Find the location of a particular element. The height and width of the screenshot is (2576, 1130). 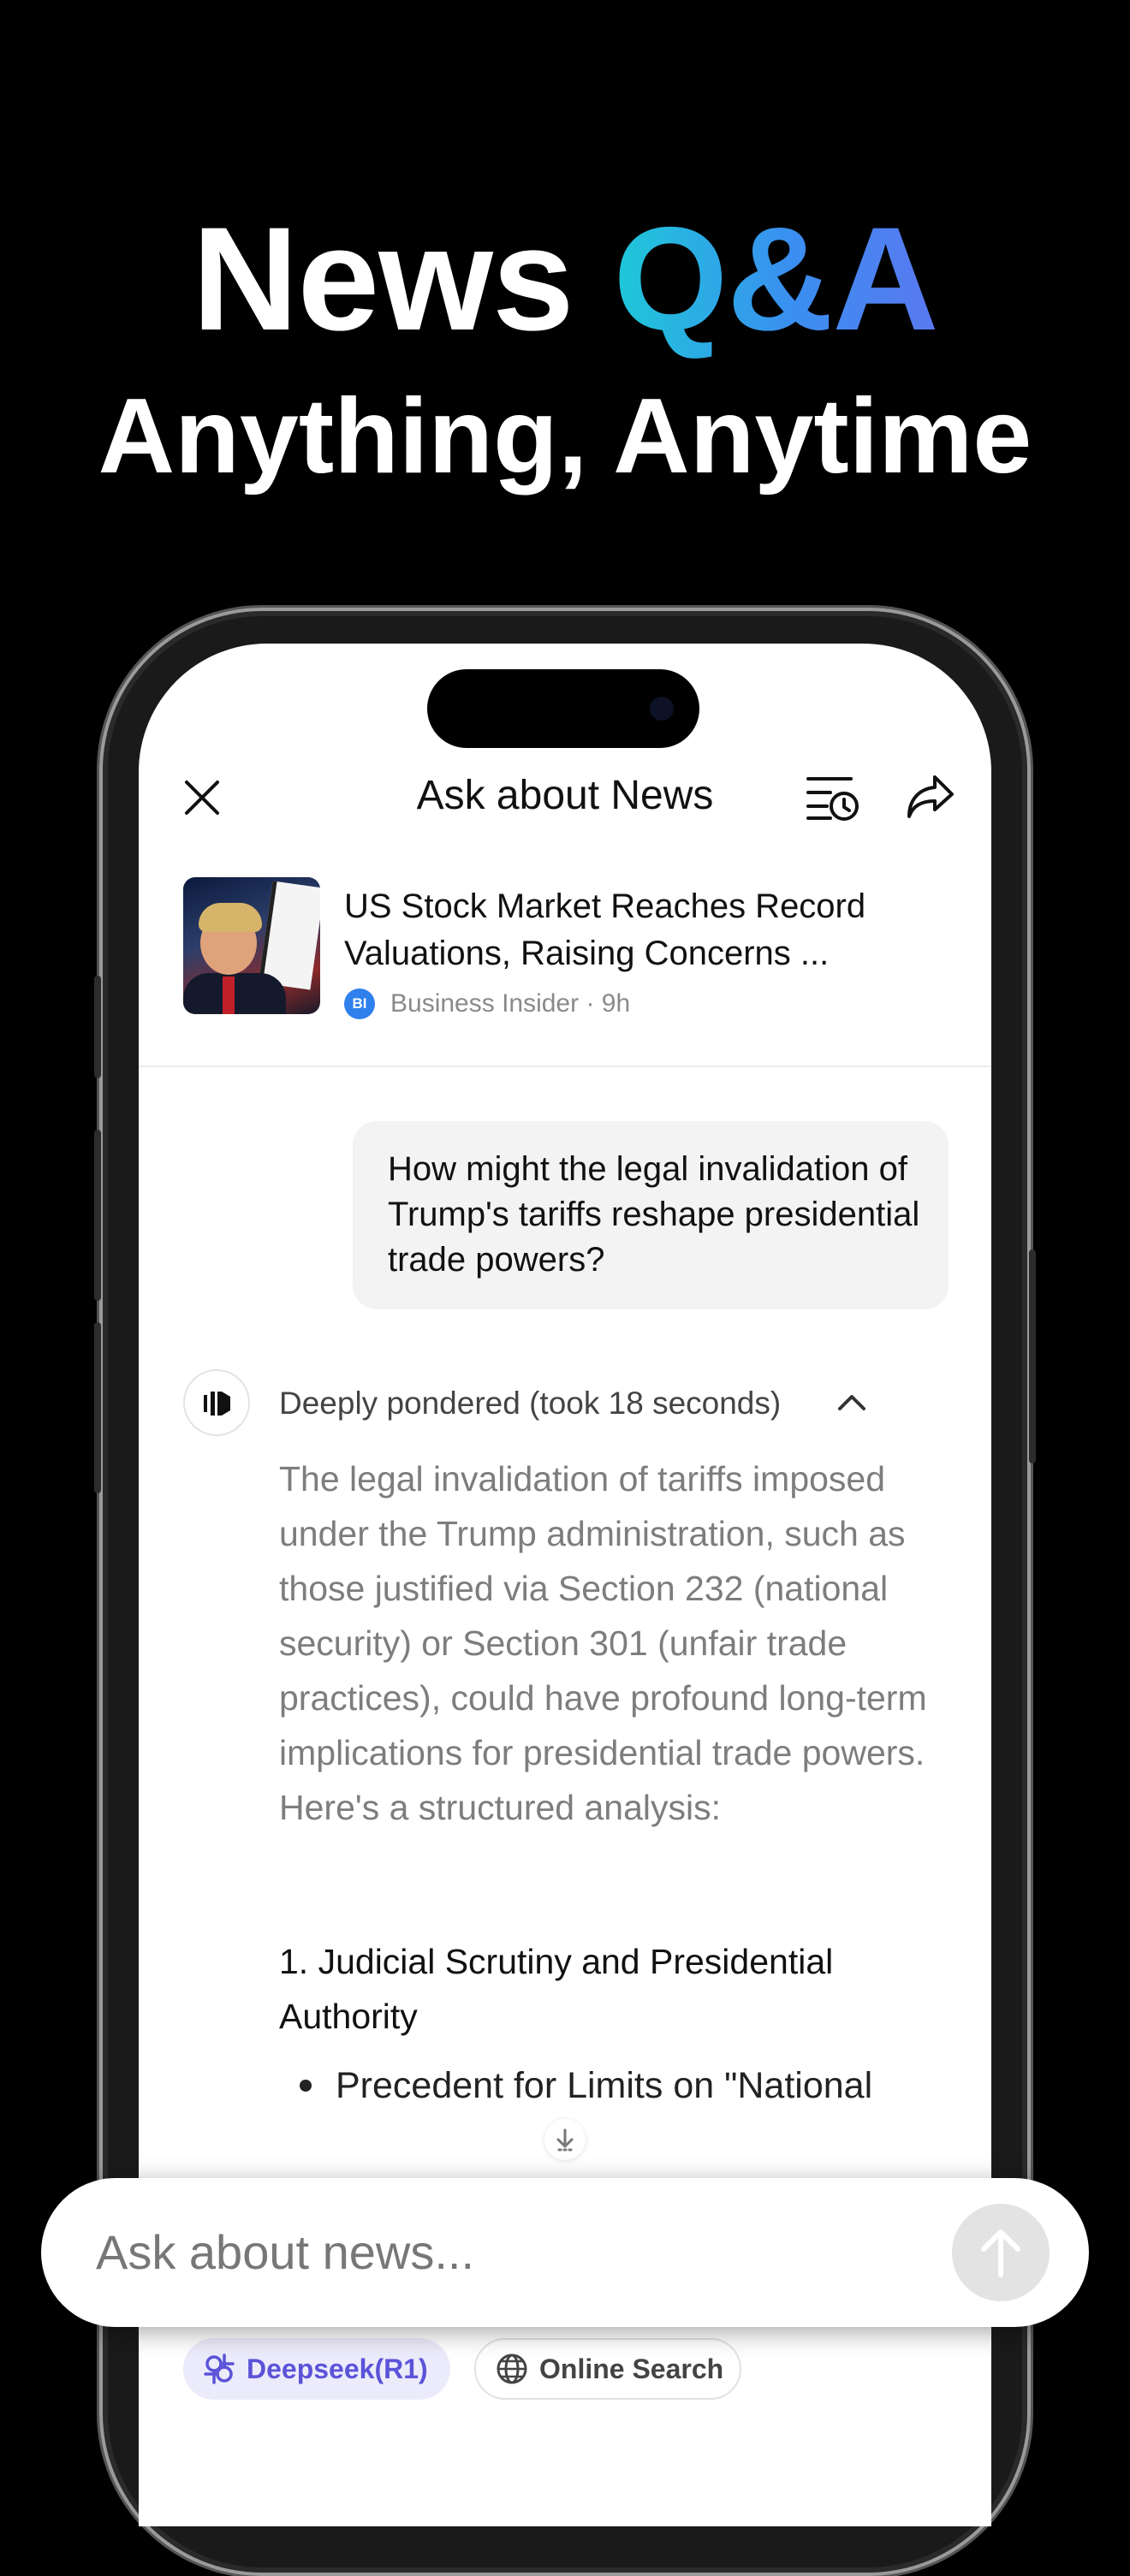

article-source: Business Insider · 9h is located at coordinates (511, 1003).